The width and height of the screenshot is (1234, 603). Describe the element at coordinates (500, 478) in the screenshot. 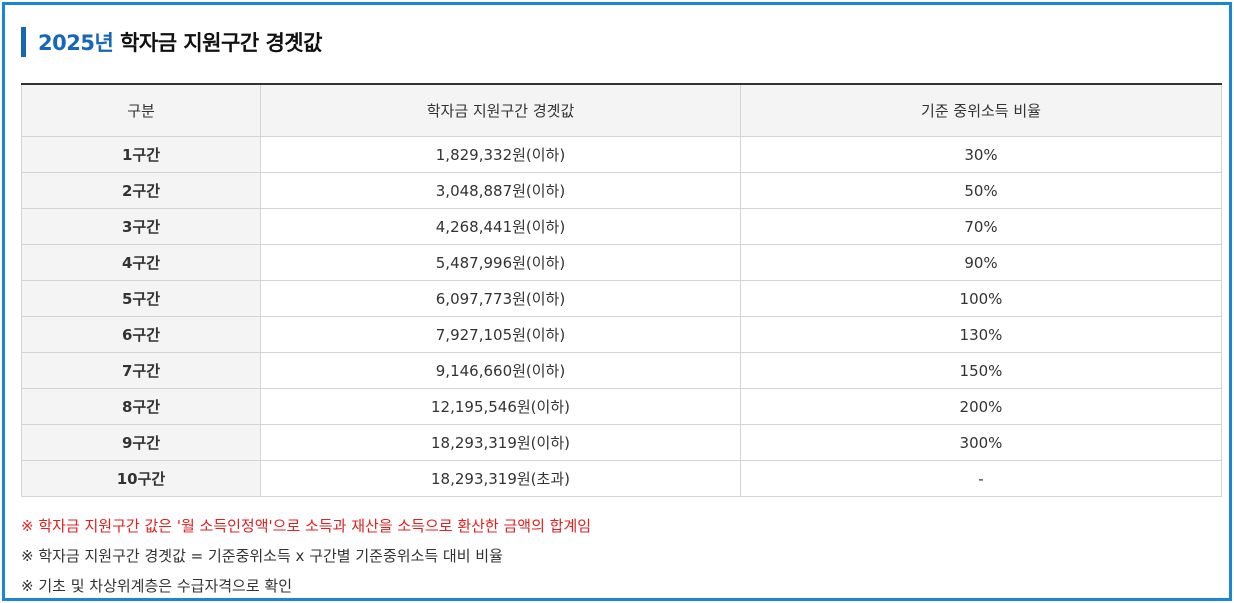

I see `row-amount: 18,293,319원(초과)` at that location.